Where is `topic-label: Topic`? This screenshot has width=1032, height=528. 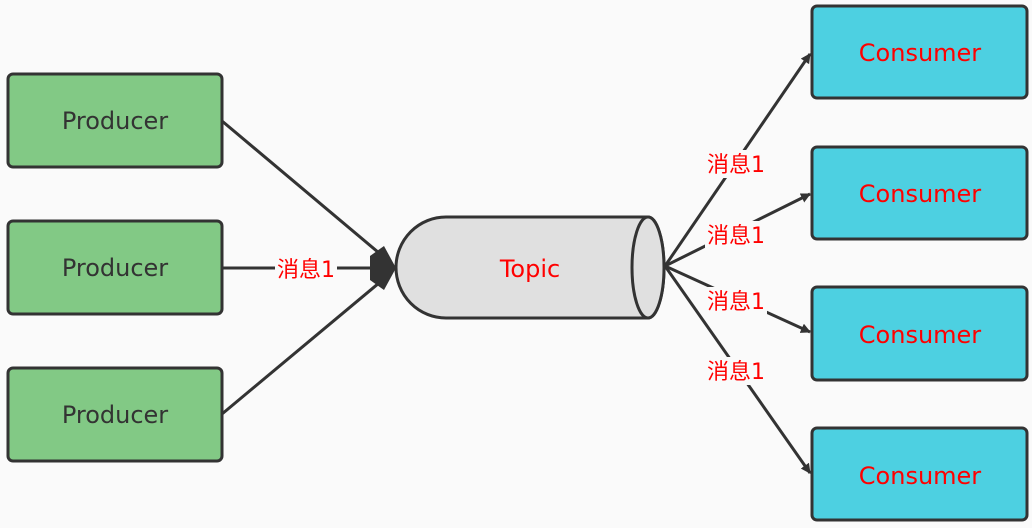 topic-label: Topic is located at coordinates (529, 269).